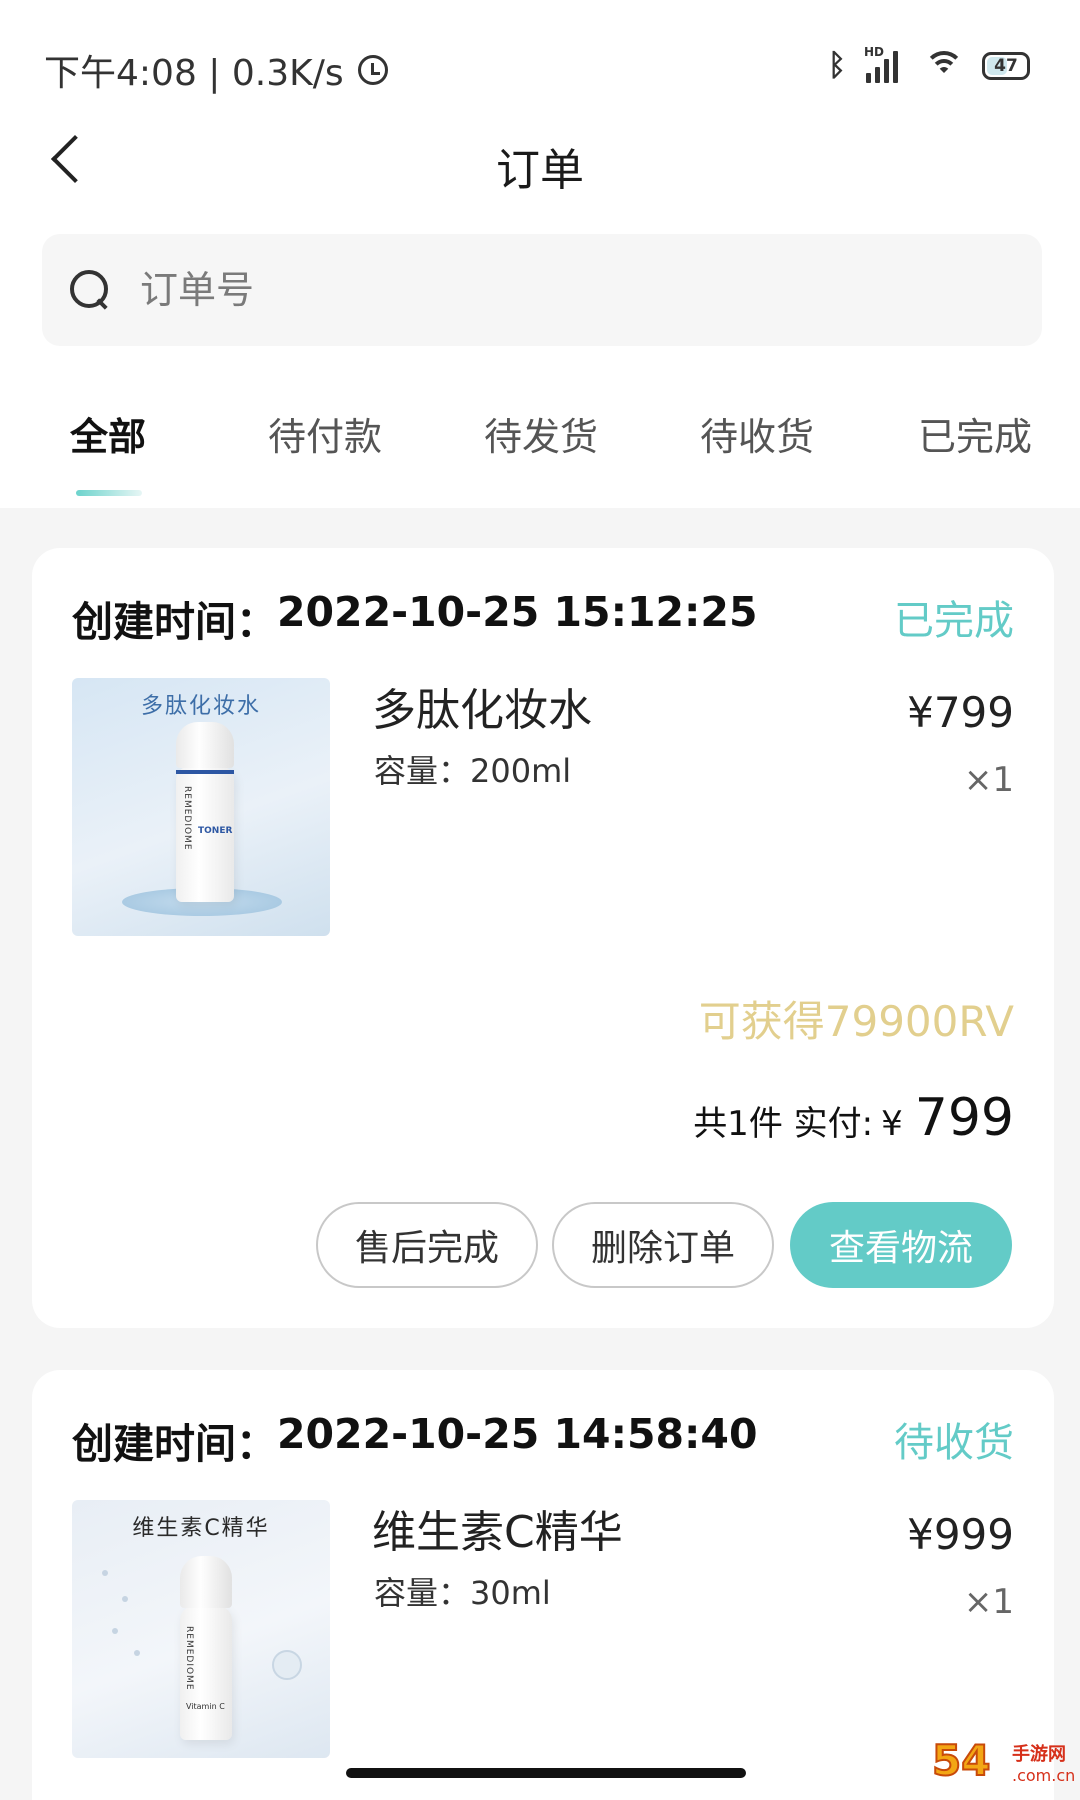 The width and height of the screenshot is (1080, 1800). Describe the element at coordinates (960, 712) in the screenshot. I see `product-price: ¥799` at that location.